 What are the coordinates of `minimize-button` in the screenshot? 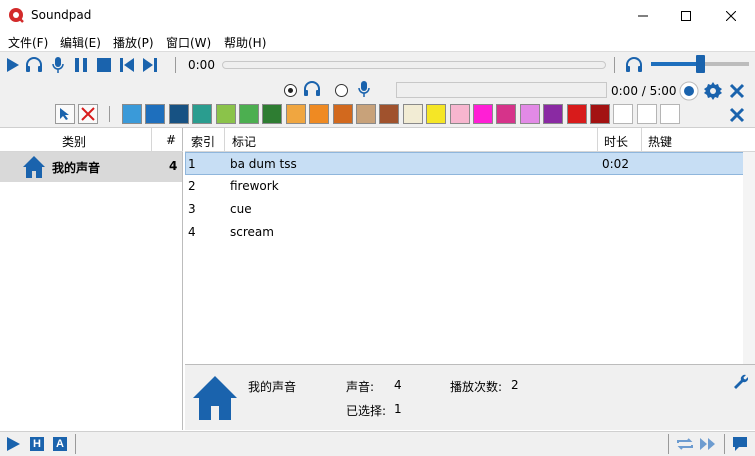 It's located at (642, 15).